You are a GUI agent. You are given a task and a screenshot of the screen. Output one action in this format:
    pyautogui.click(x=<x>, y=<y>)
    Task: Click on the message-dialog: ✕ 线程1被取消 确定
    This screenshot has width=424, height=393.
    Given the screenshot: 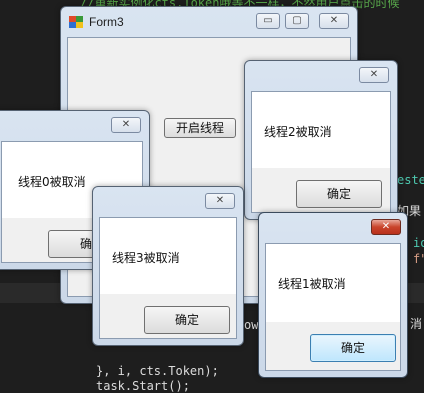 What is the action you would take?
    pyautogui.click(x=333, y=295)
    